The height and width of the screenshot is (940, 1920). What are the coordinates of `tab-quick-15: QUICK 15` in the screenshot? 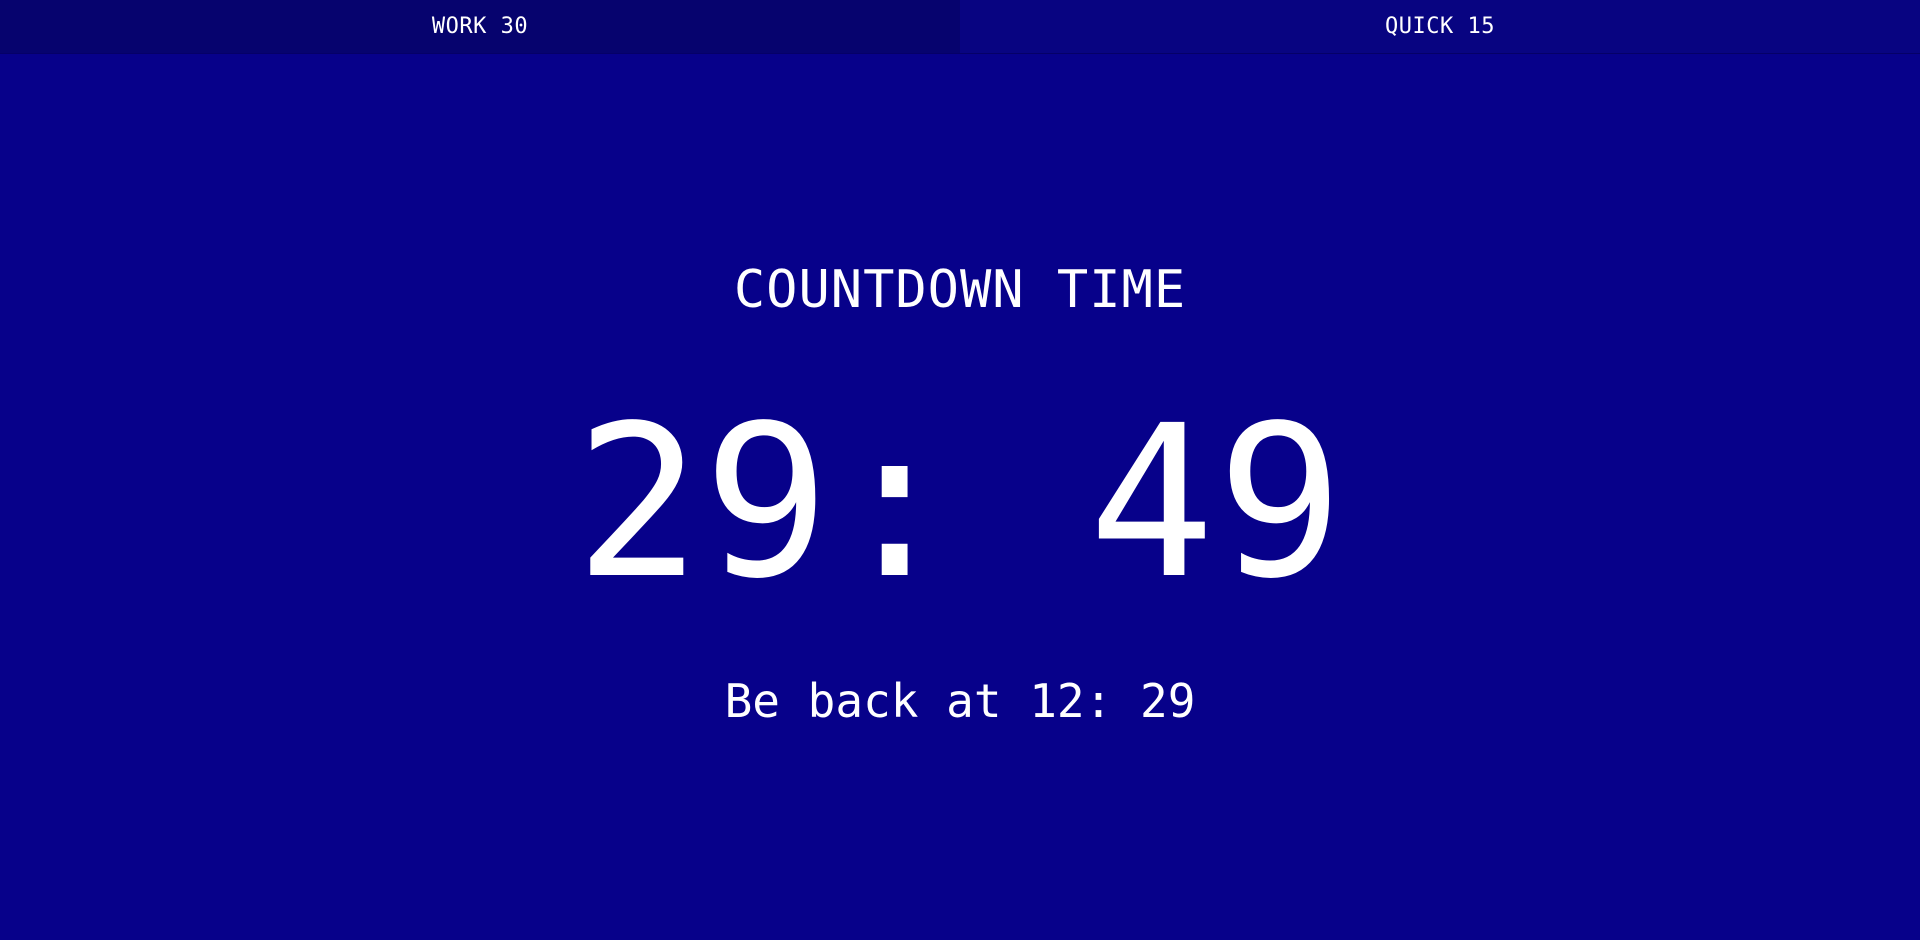 It's located at (1440, 26).